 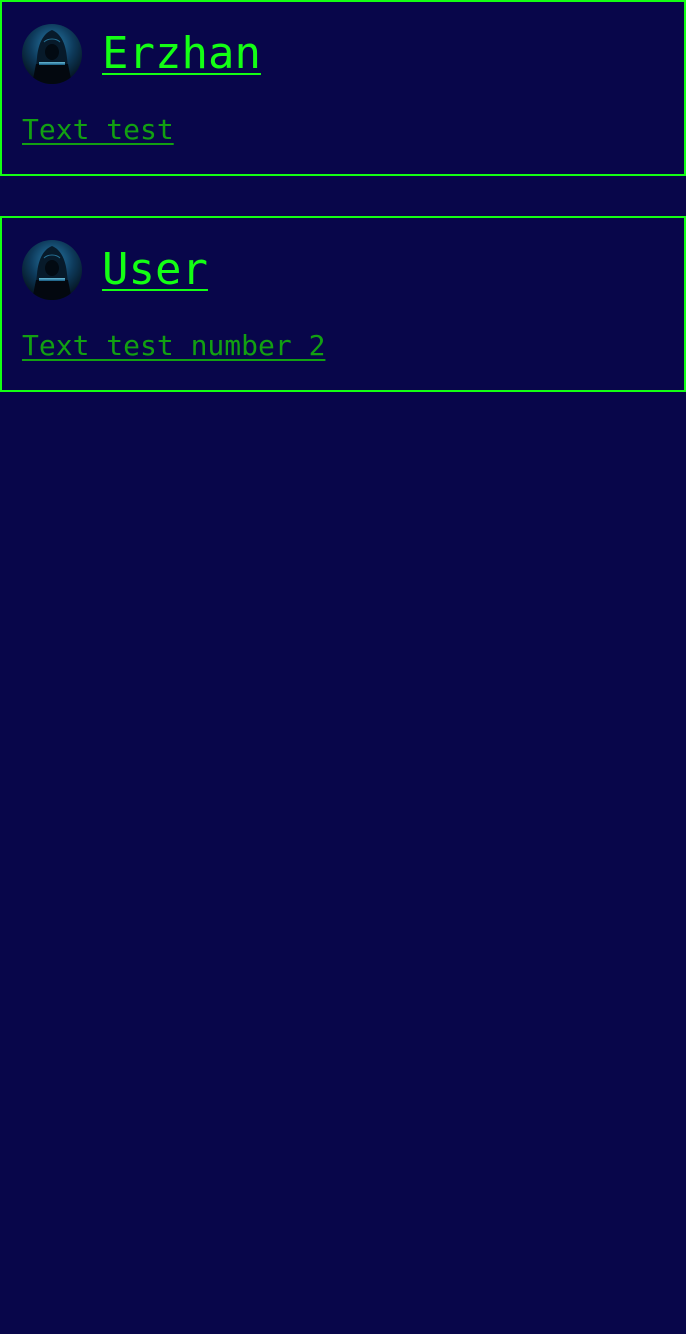 I want to click on post-author-name: User, so click(x=155, y=270).